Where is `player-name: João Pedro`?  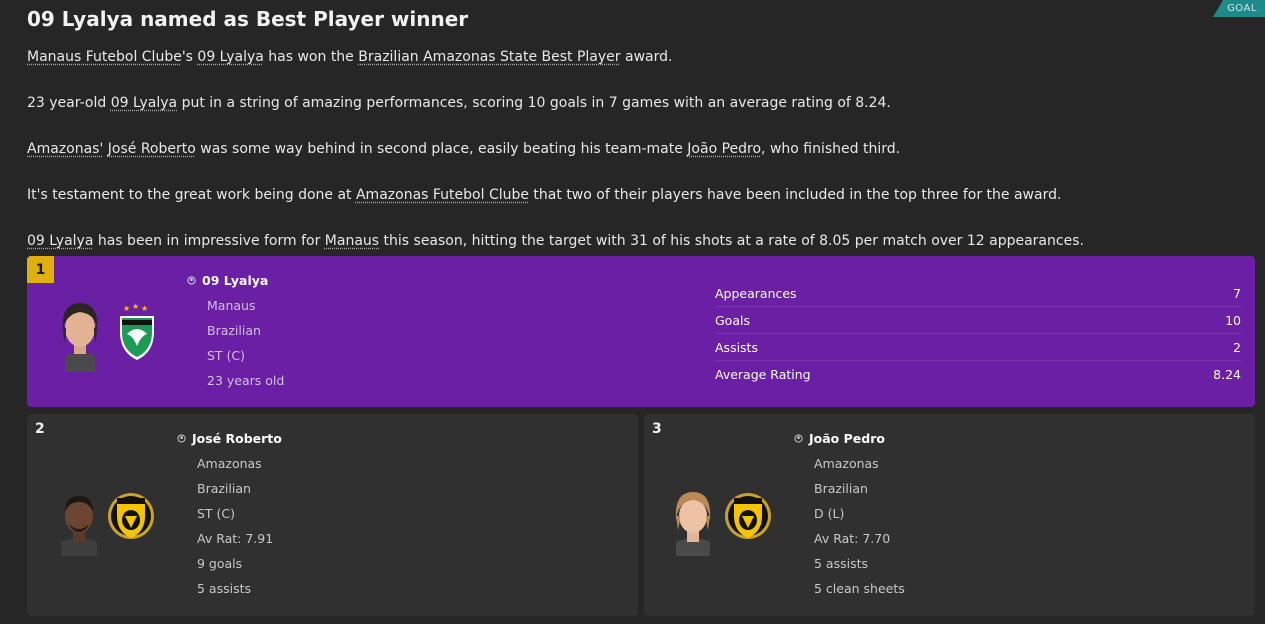 player-name: João Pedro is located at coordinates (839, 438).